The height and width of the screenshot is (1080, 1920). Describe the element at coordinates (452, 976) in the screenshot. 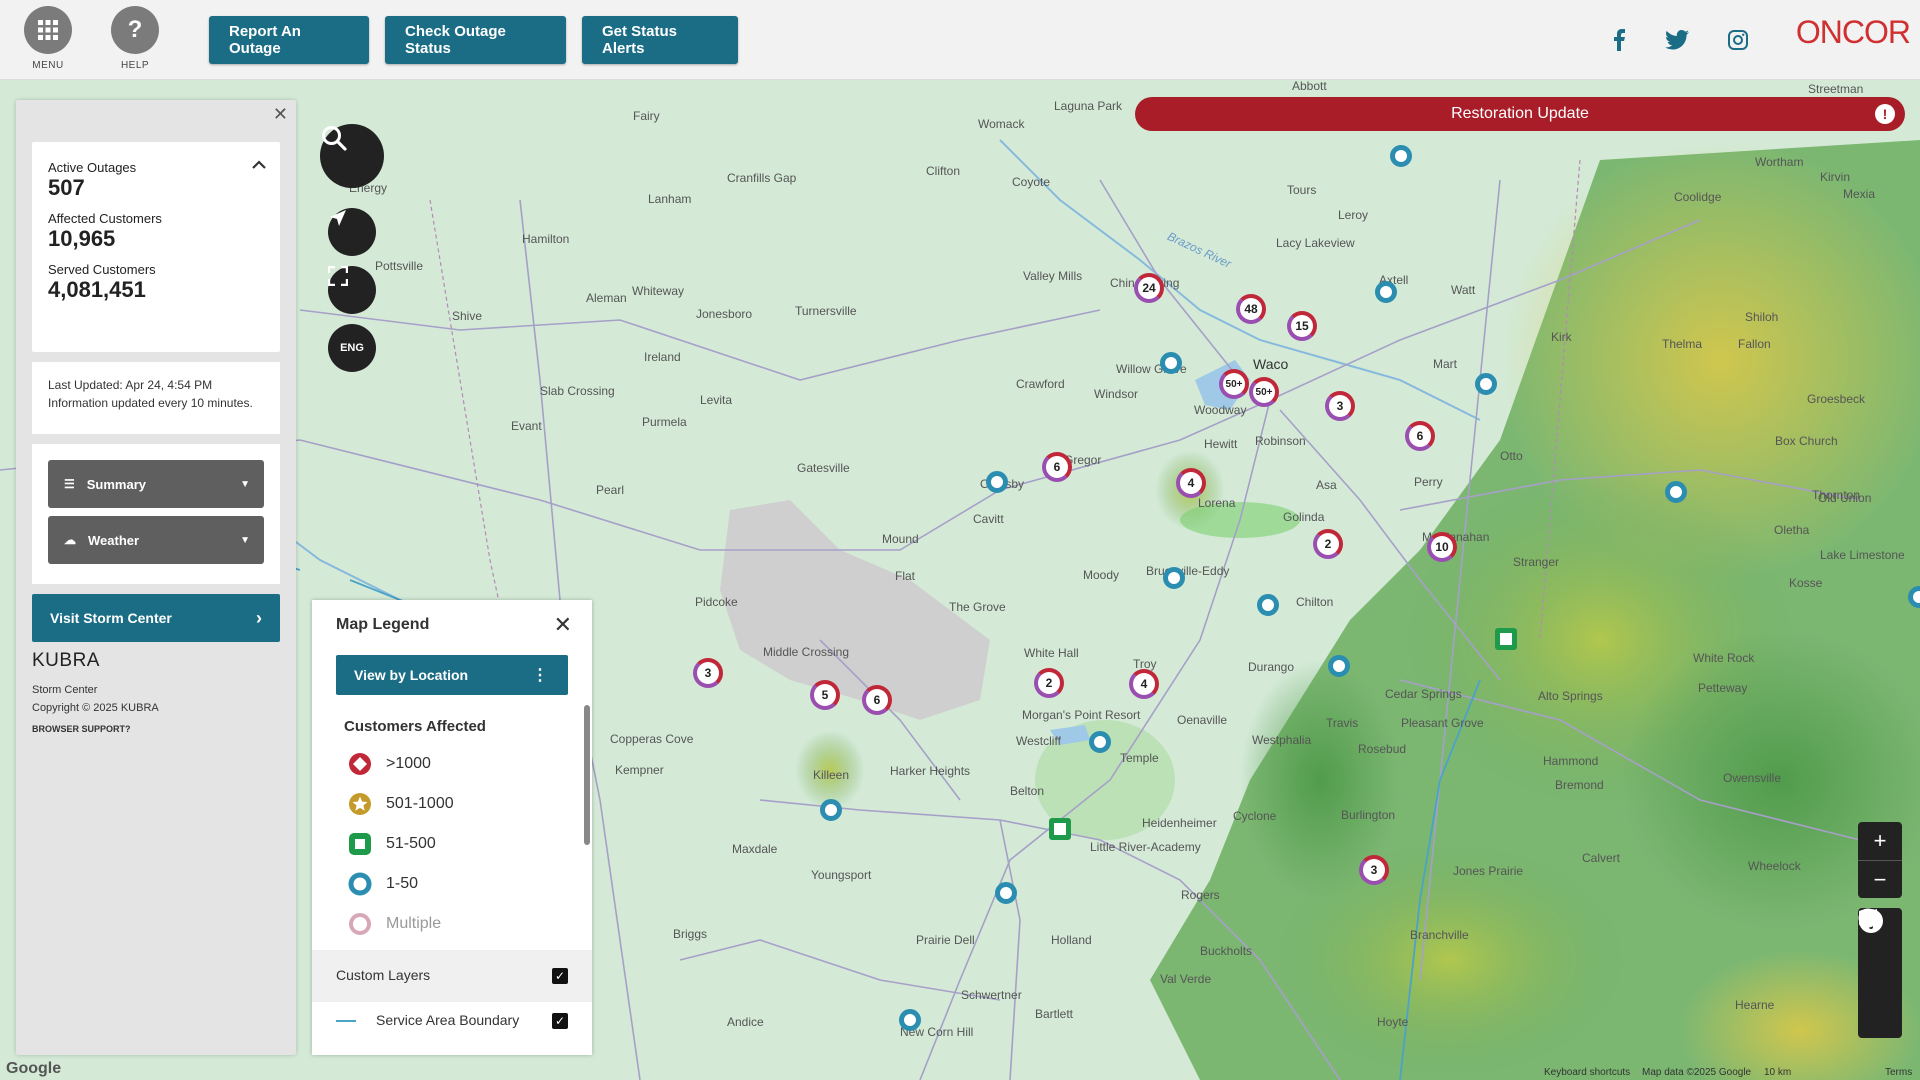

I see `custom-layers-row: Custom Layers ✓` at that location.